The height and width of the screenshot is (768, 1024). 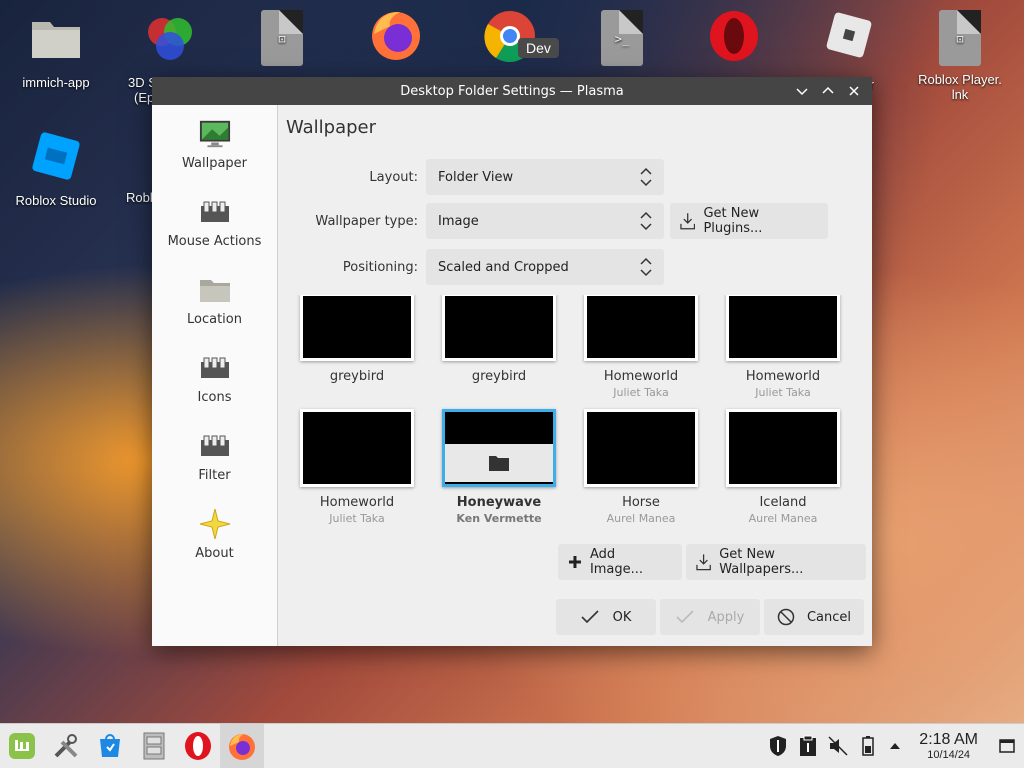 I want to click on taskbar-firefox, so click(x=242, y=746).